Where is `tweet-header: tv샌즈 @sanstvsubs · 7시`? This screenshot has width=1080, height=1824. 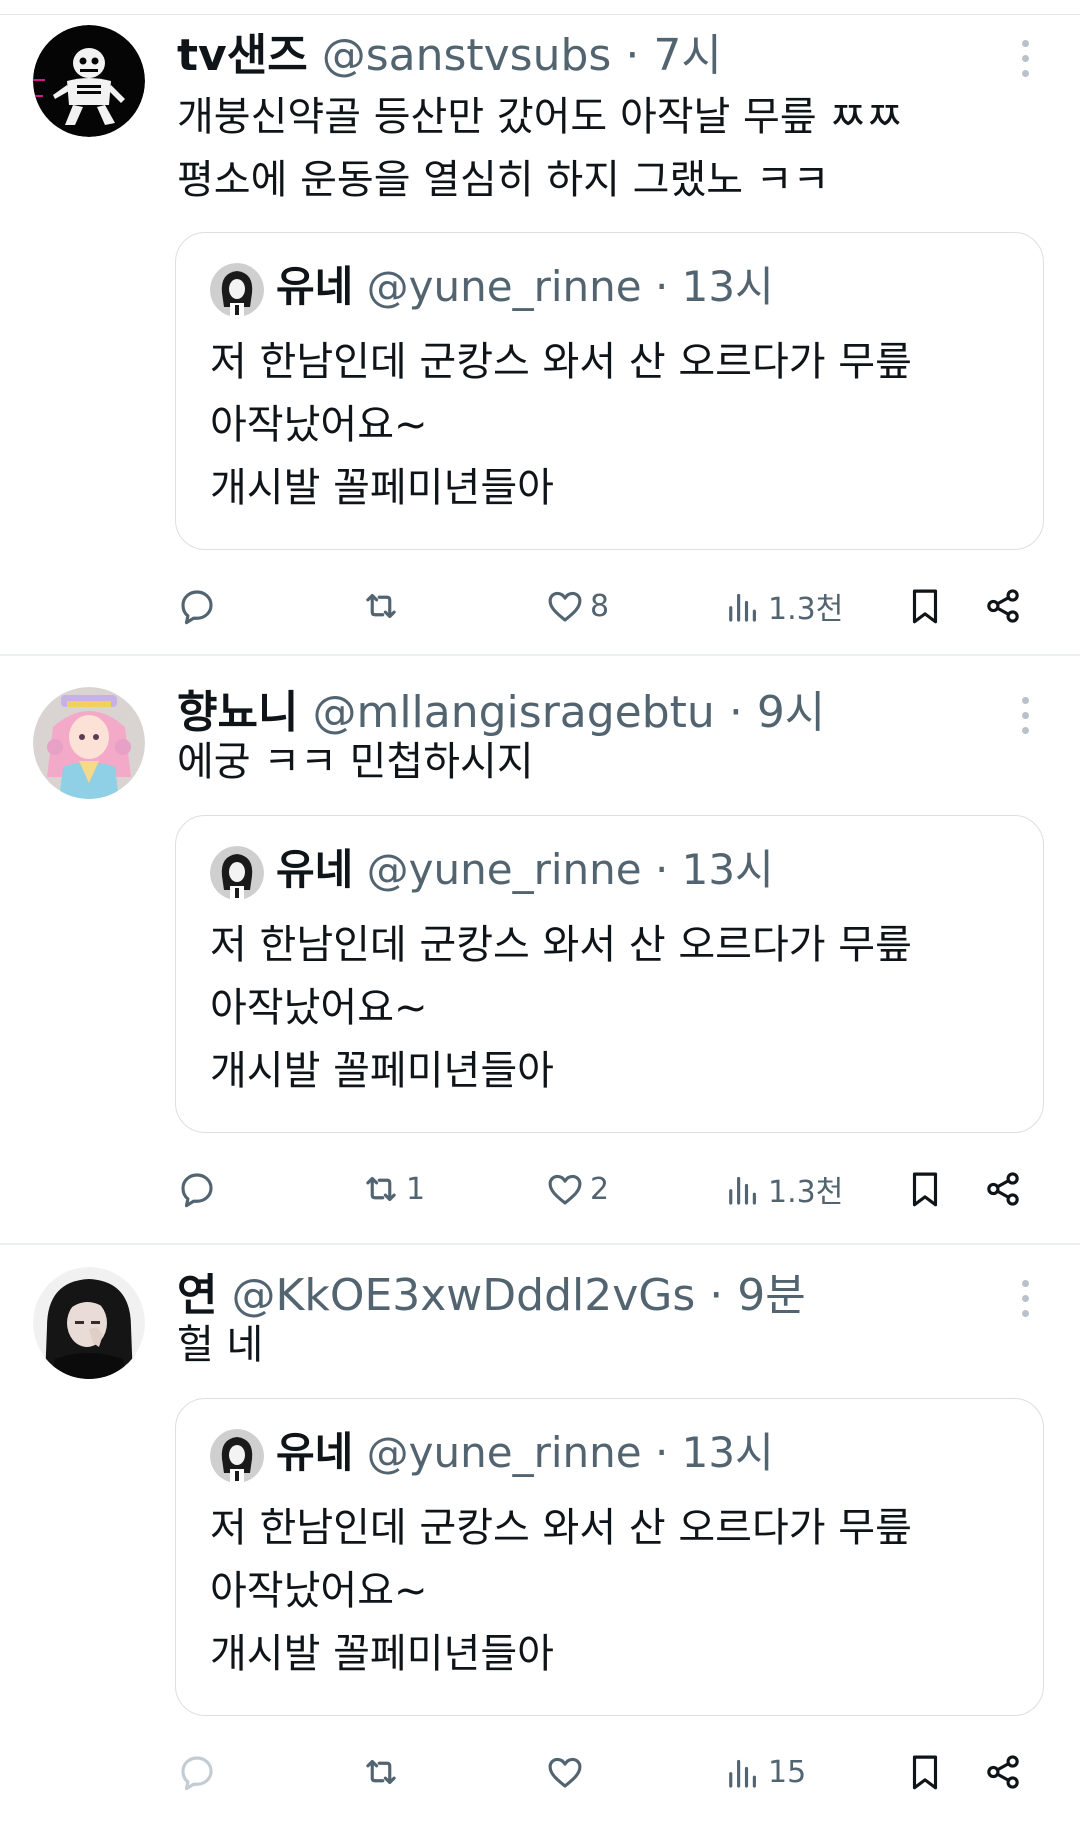 tweet-header: tv샌즈 @sanstvsubs · 7시 is located at coordinates (449, 56).